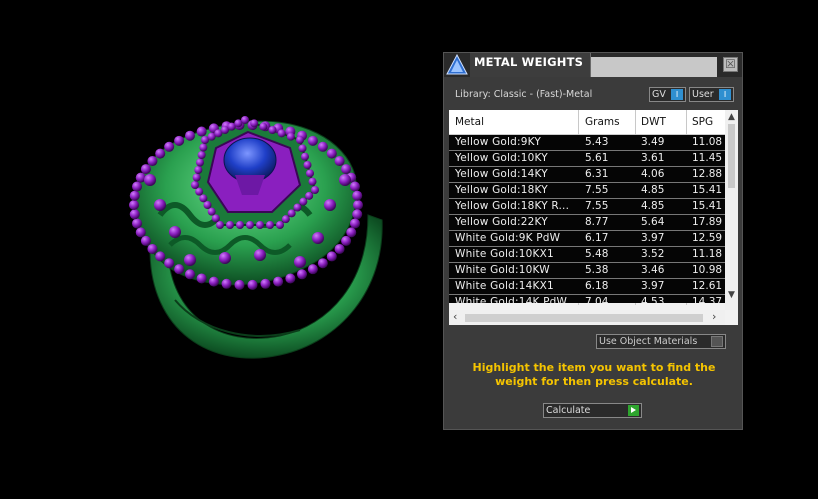 The image size is (818, 499). What do you see at coordinates (707, 238) in the screenshot?
I see `cell-spg: 12.59` at bounding box center [707, 238].